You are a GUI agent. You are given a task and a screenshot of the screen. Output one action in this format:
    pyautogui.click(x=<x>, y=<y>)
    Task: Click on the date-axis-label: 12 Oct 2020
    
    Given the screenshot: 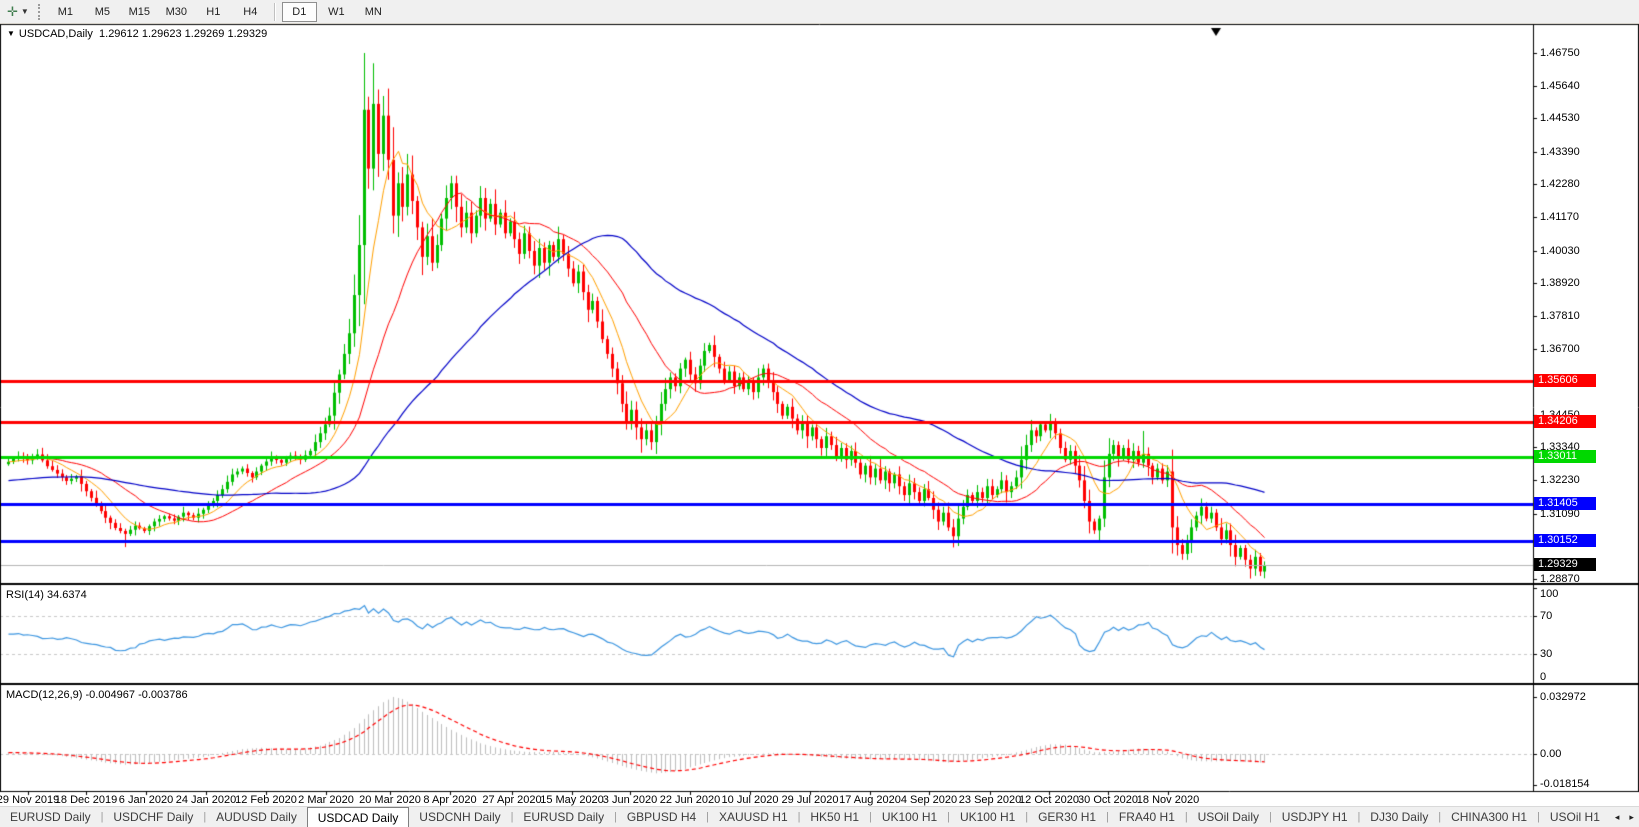 What is the action you would take?
    pyautogui.click(x=1049, y=800)
    